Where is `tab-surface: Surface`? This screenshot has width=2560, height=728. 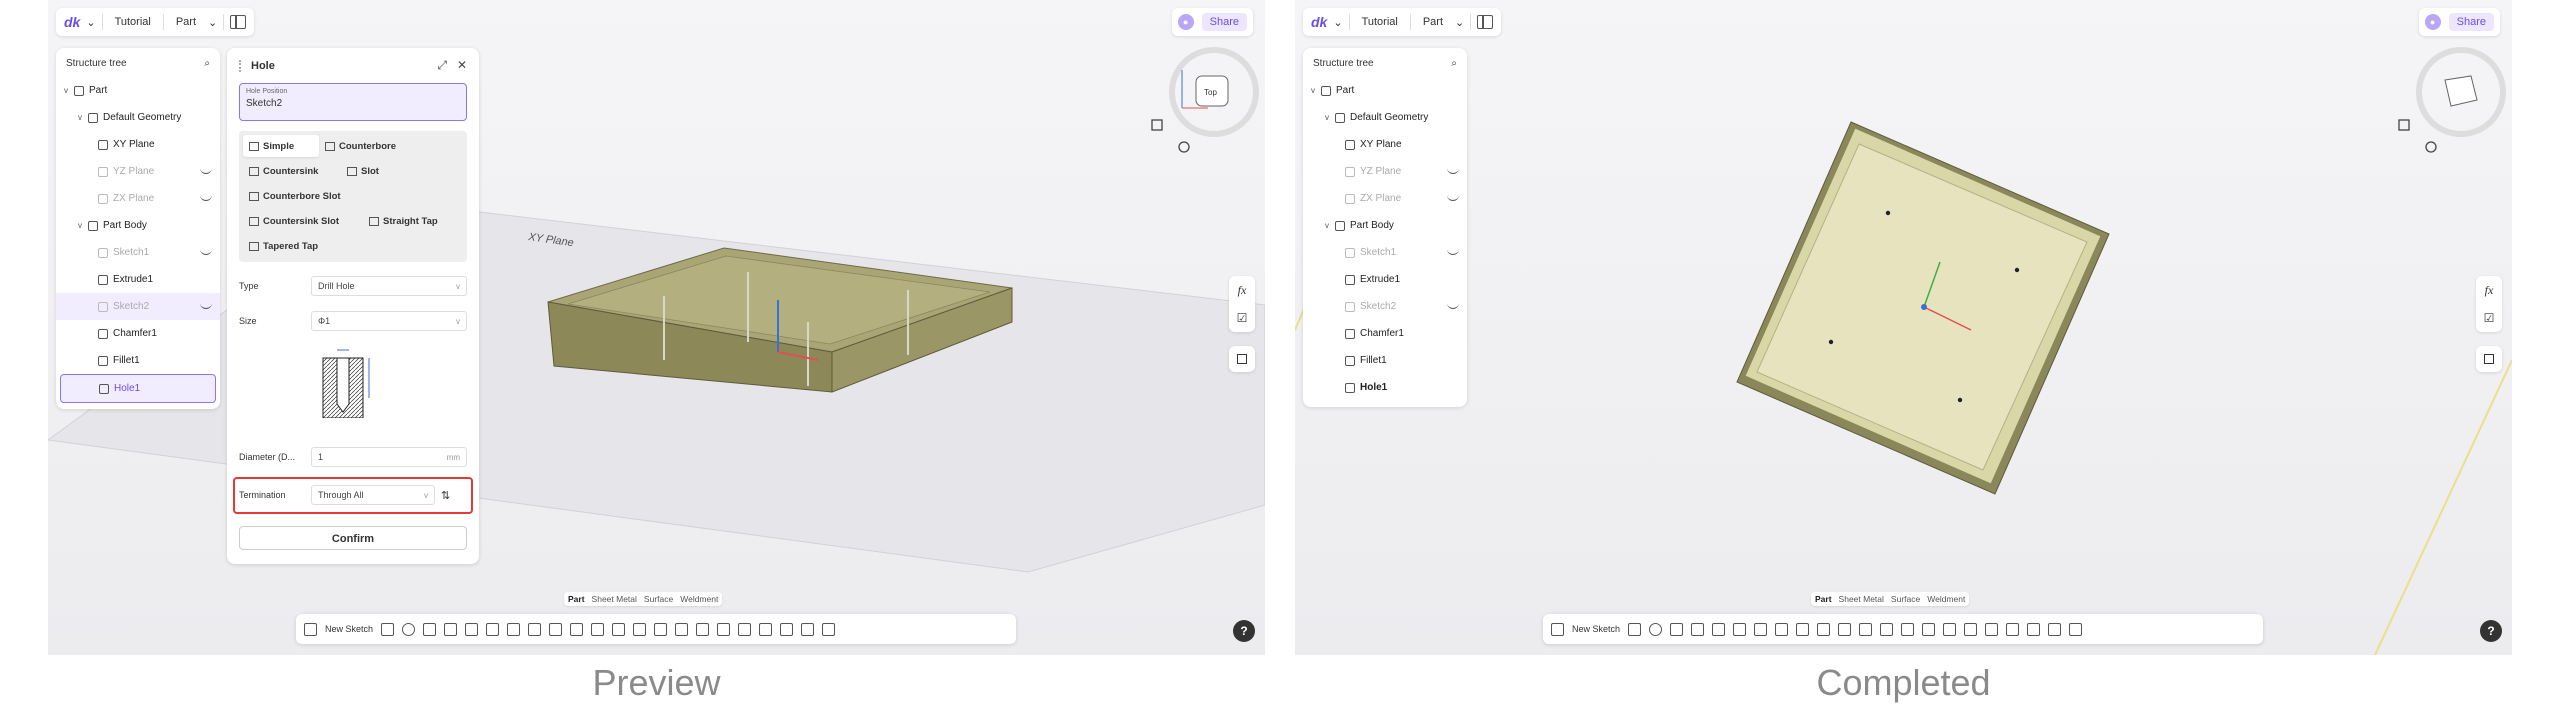 tab-surface: Surface is located at coordinates (658, 599).